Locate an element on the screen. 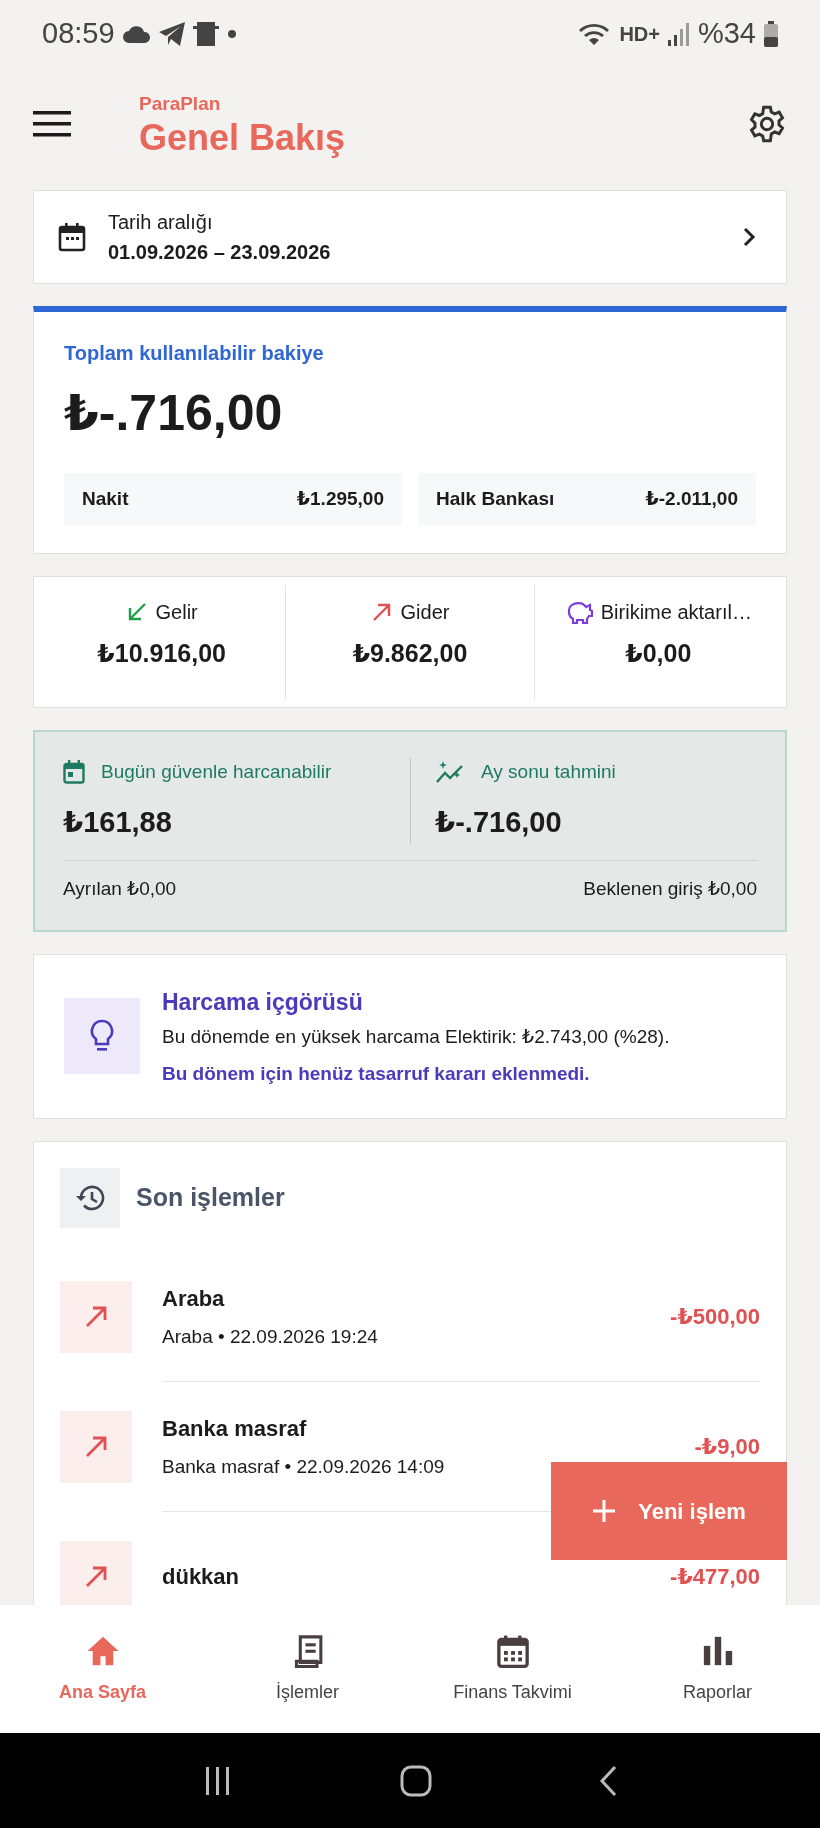 The width and height of the screenshot is (820, 1828). transaction-amount: -₺477,00 is located at coordinates (715, 1577).